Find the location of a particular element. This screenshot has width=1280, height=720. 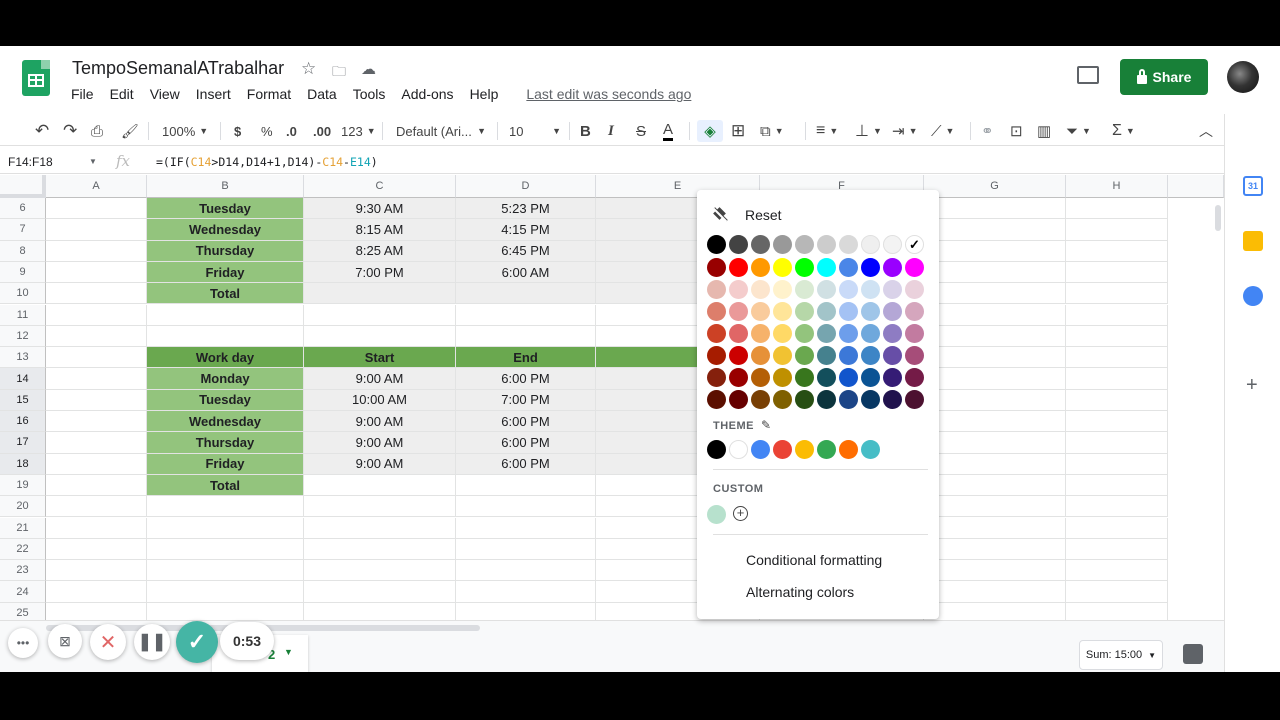

document-title: TempoSemanalATrabalhar is located at coordinates (178, 68).